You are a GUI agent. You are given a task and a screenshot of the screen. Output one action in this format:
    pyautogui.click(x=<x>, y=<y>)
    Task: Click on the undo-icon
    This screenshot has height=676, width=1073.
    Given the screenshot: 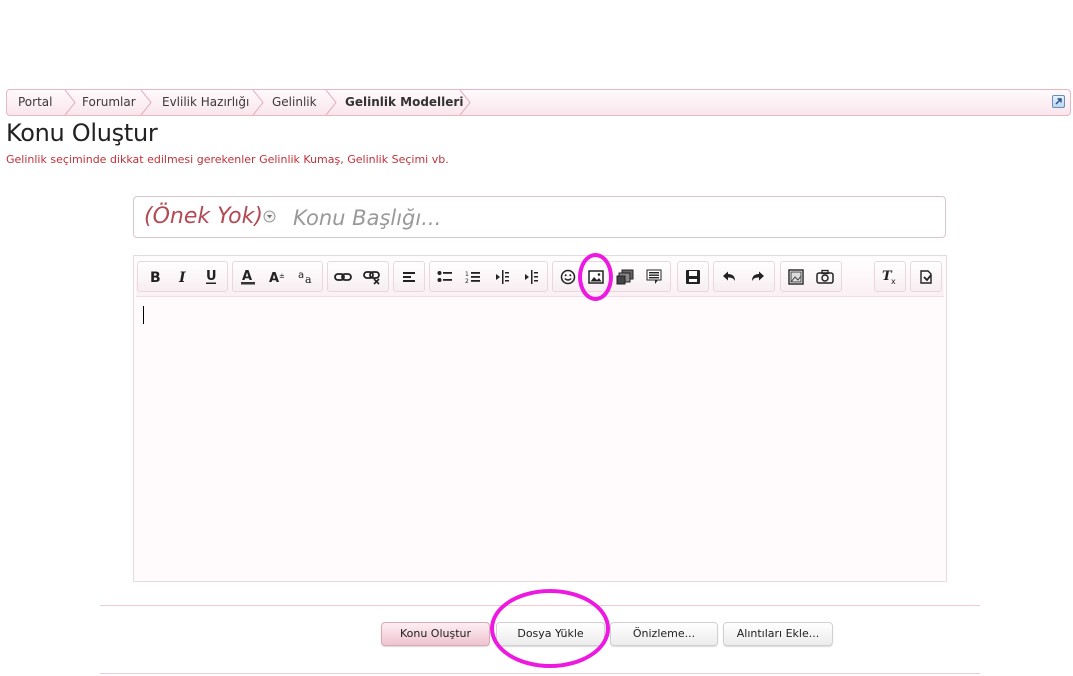 What is the action you would take?
    pyautogui.click(x=729, y=277)
    